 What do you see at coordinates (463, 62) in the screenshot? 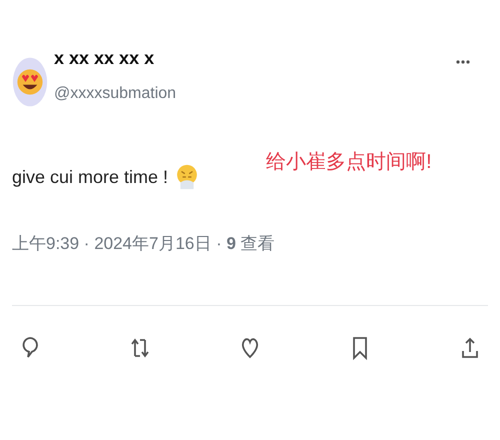
I see `more-icon` at bounding box center [463, 62].